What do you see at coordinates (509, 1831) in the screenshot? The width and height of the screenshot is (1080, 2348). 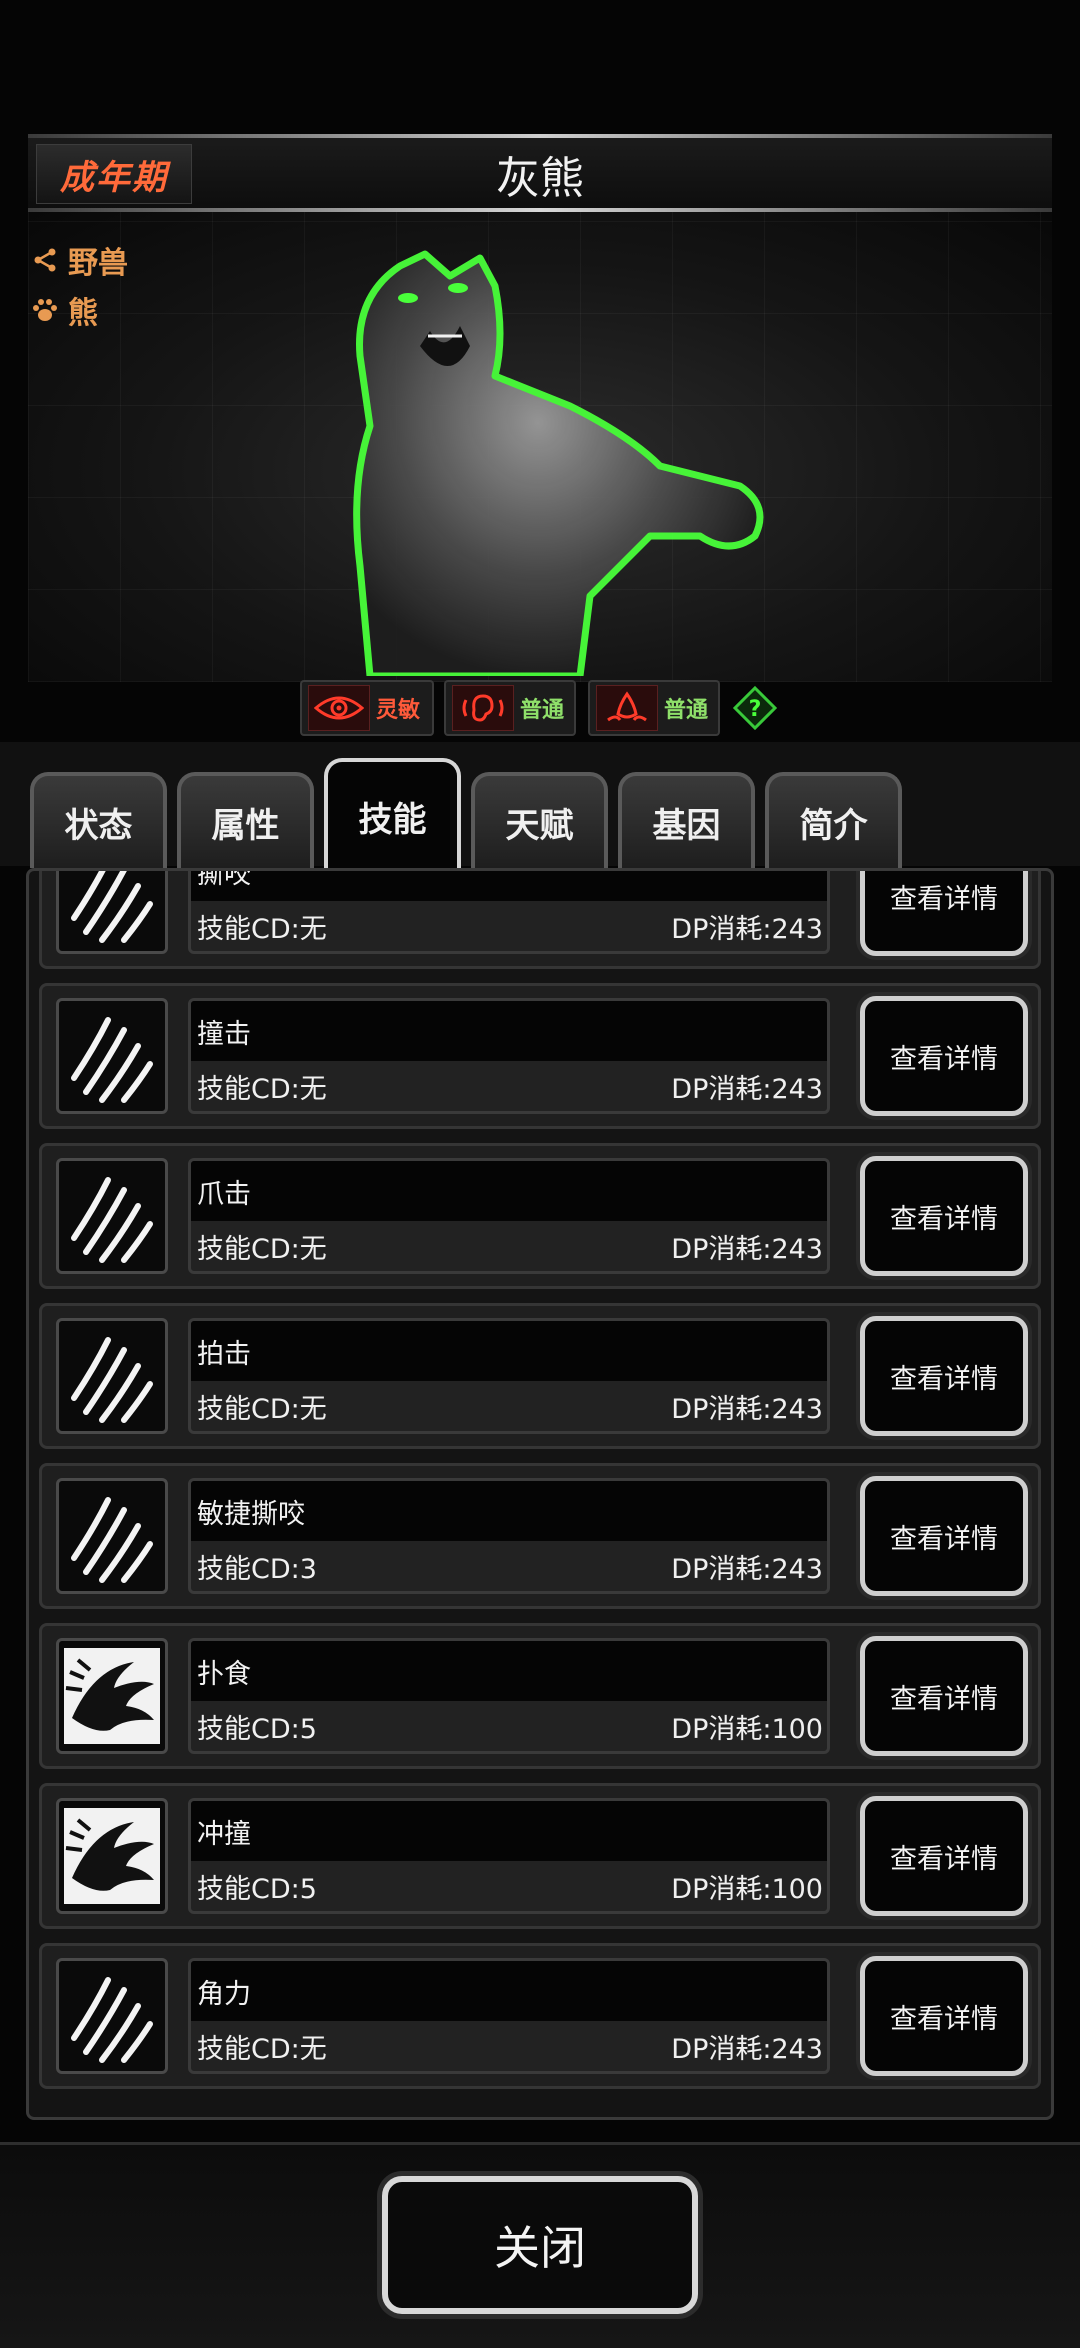 I see `skill-name: 冲撞` at bounding box center [509, 1831].